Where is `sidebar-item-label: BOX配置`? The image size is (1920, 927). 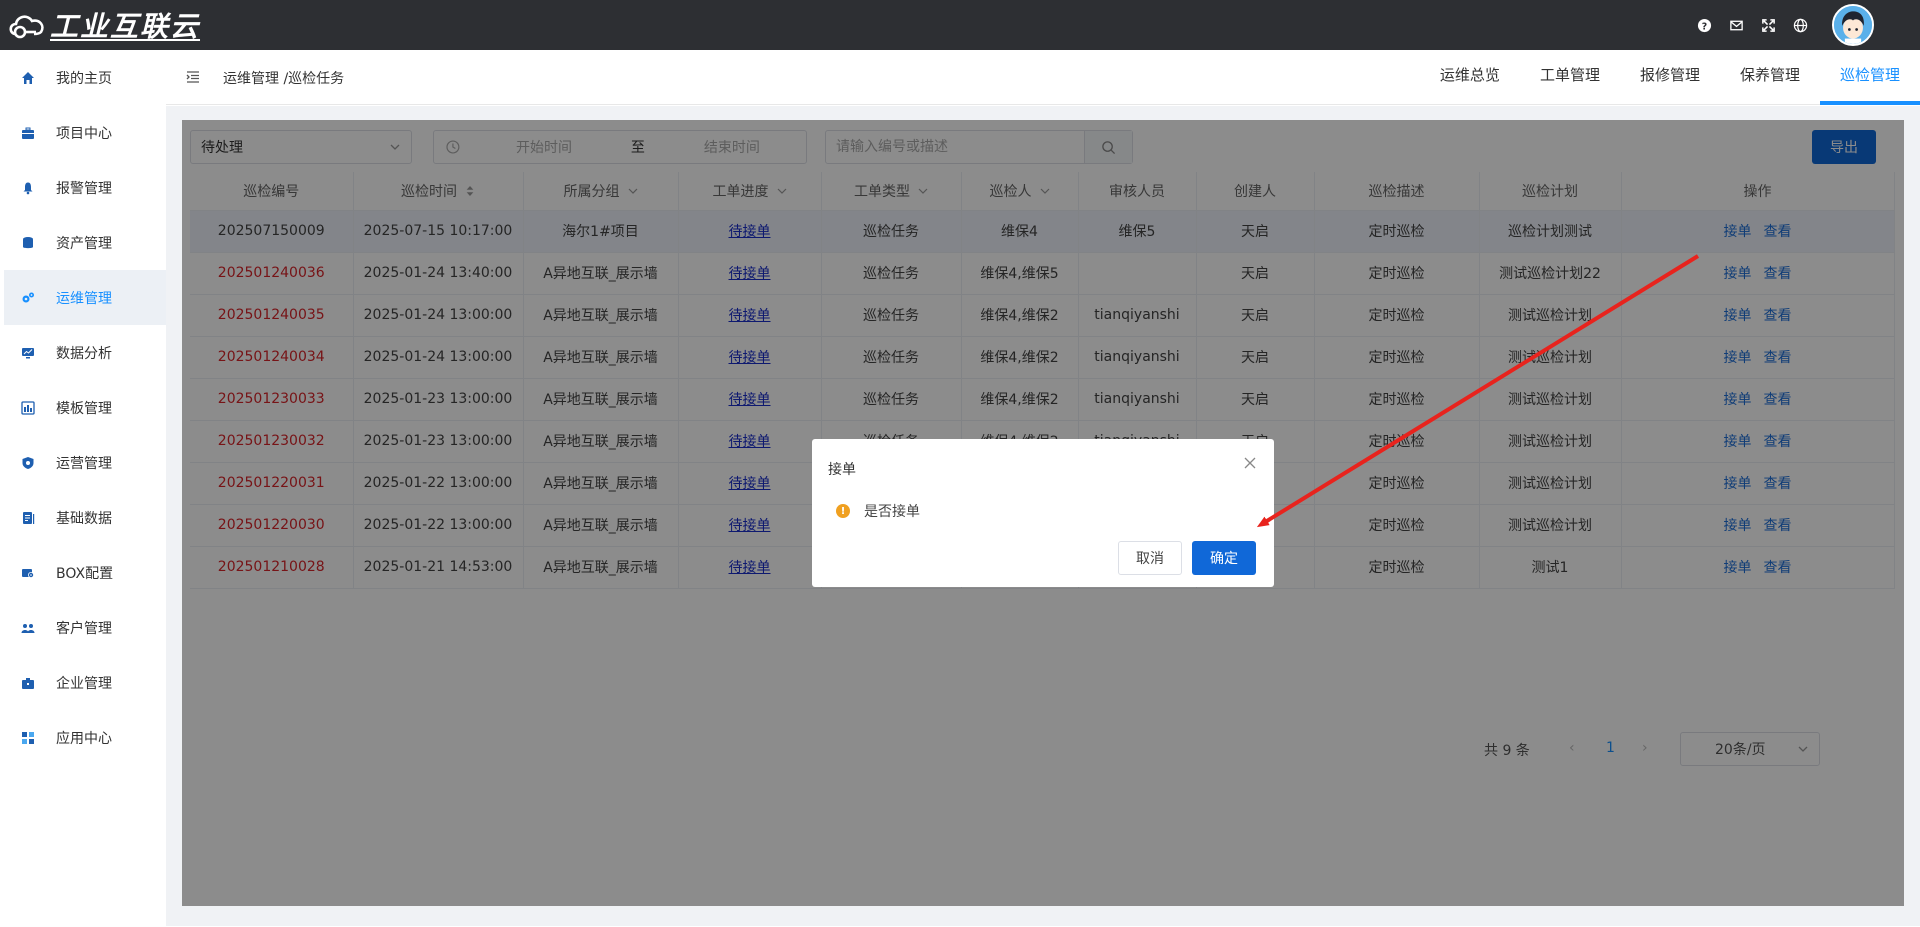
sidebar-item-label: BOX配置 is located at coordinates (85, 573).